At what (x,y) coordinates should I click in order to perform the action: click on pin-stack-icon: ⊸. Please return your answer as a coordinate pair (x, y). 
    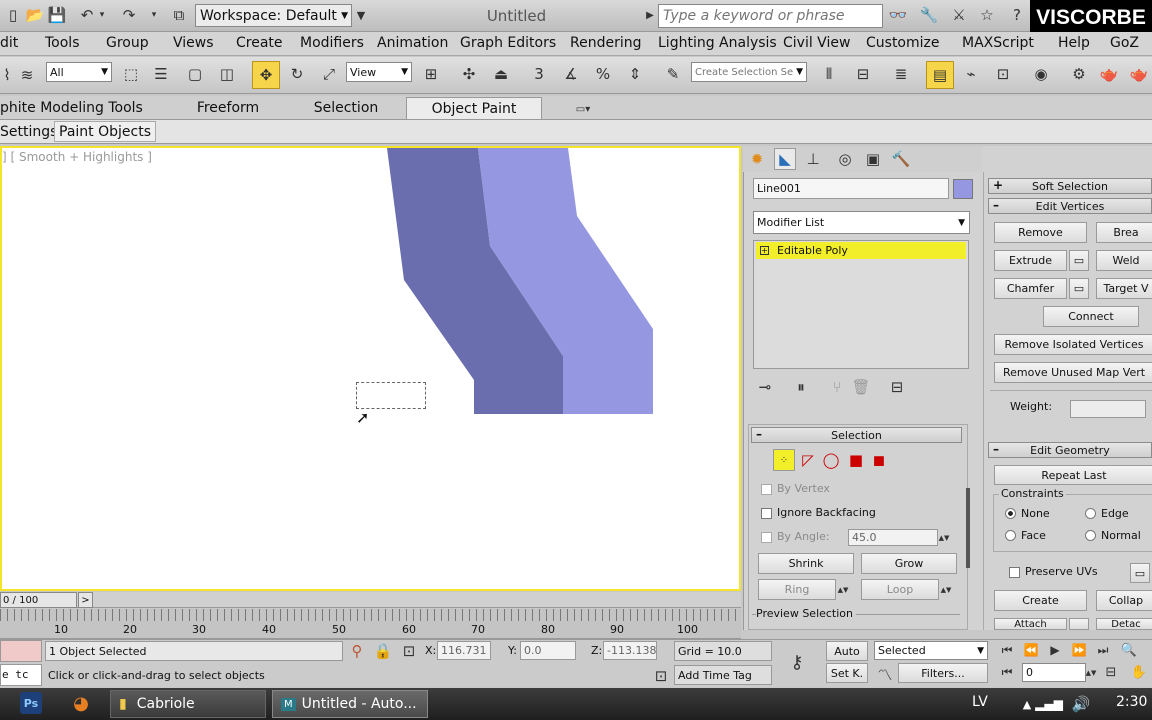
    Looking at the image, I should click on (765, 387).